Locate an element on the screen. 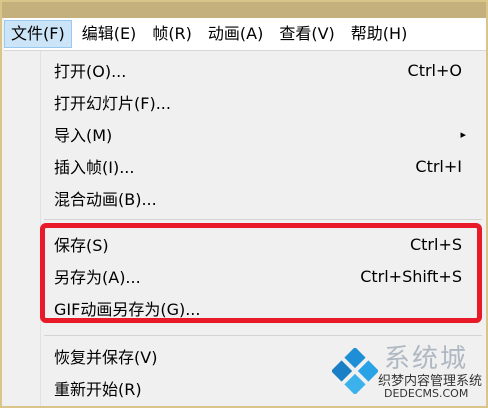 The image size is (488, 408). menu-view: 查看(V) is located at coordinates (306, 34).